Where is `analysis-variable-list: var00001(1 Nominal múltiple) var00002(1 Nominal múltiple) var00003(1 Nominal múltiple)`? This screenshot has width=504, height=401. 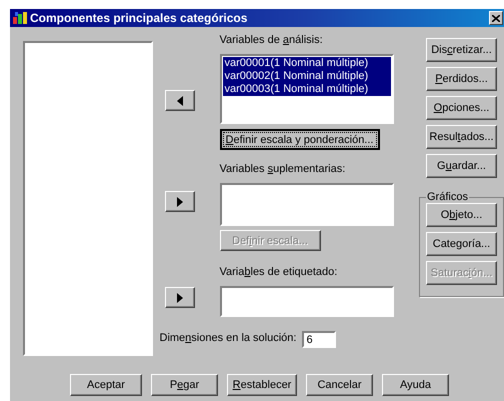 analysis-variable-list: var00001(1 Nominal múltiple) var00002(1 Nominal múltiple) var00003(1 Nominal múltiple) is located at coordinates (307, 89).